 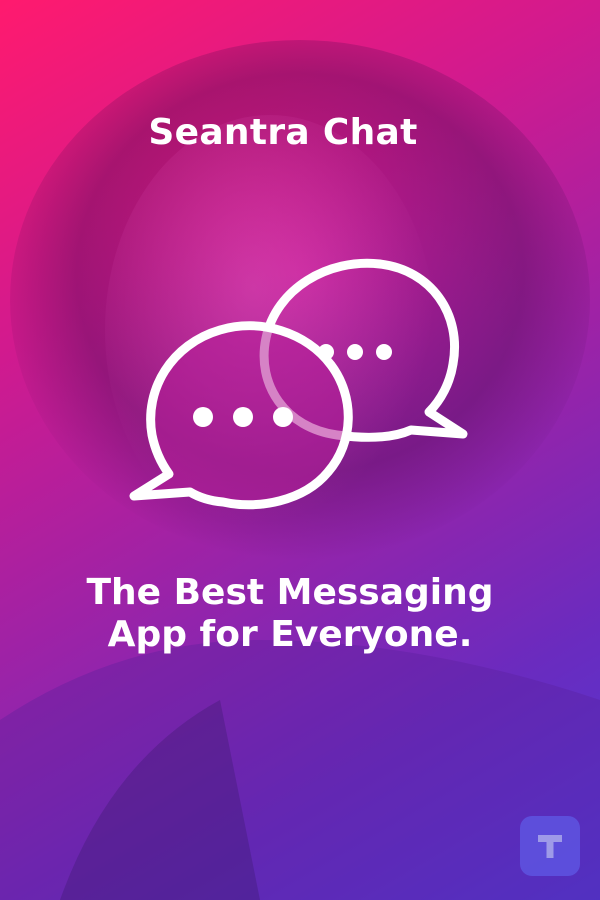 What do you see at coordinates (290, 634) in the screenshot?
I see `tagline-line-2: App for Everyone.` at bounding box center [290, 634].